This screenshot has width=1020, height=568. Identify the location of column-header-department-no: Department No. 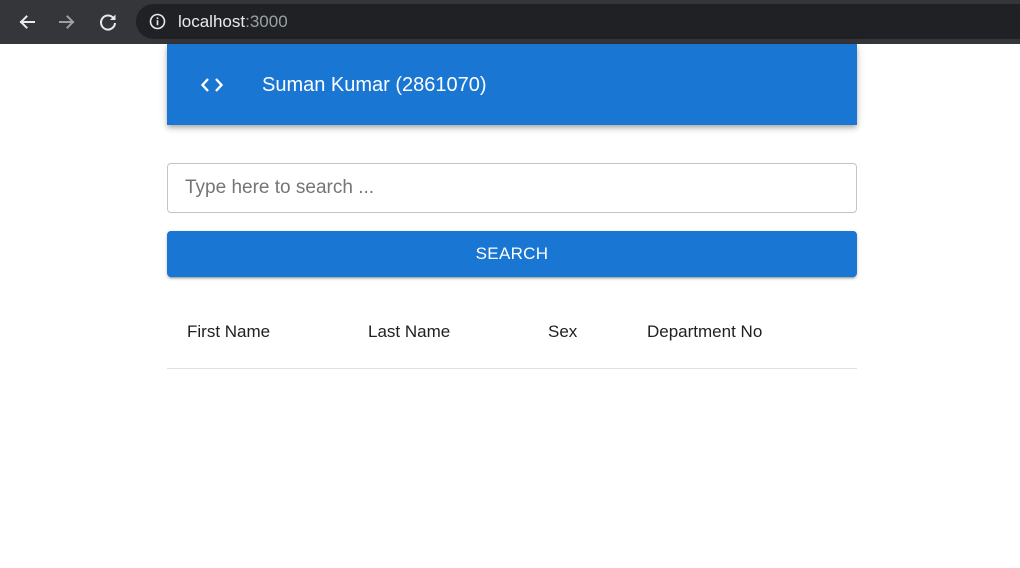
(705, 331).